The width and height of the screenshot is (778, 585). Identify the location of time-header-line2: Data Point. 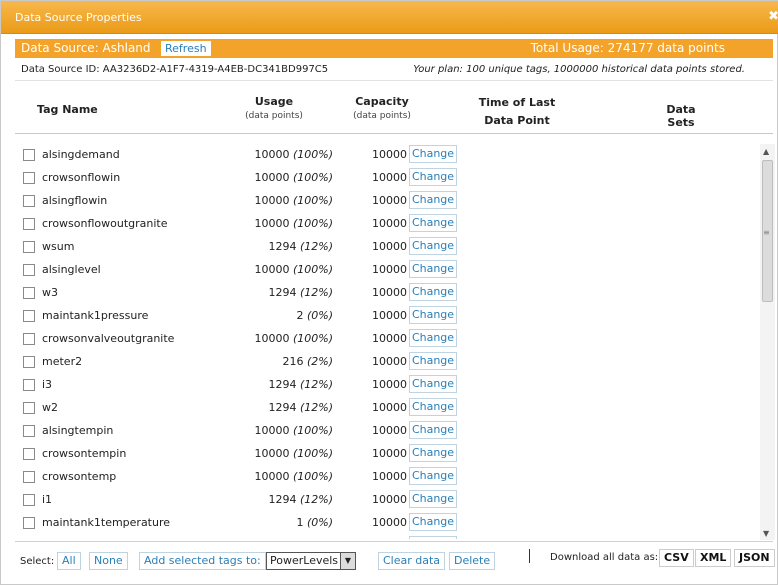
(517, 120).